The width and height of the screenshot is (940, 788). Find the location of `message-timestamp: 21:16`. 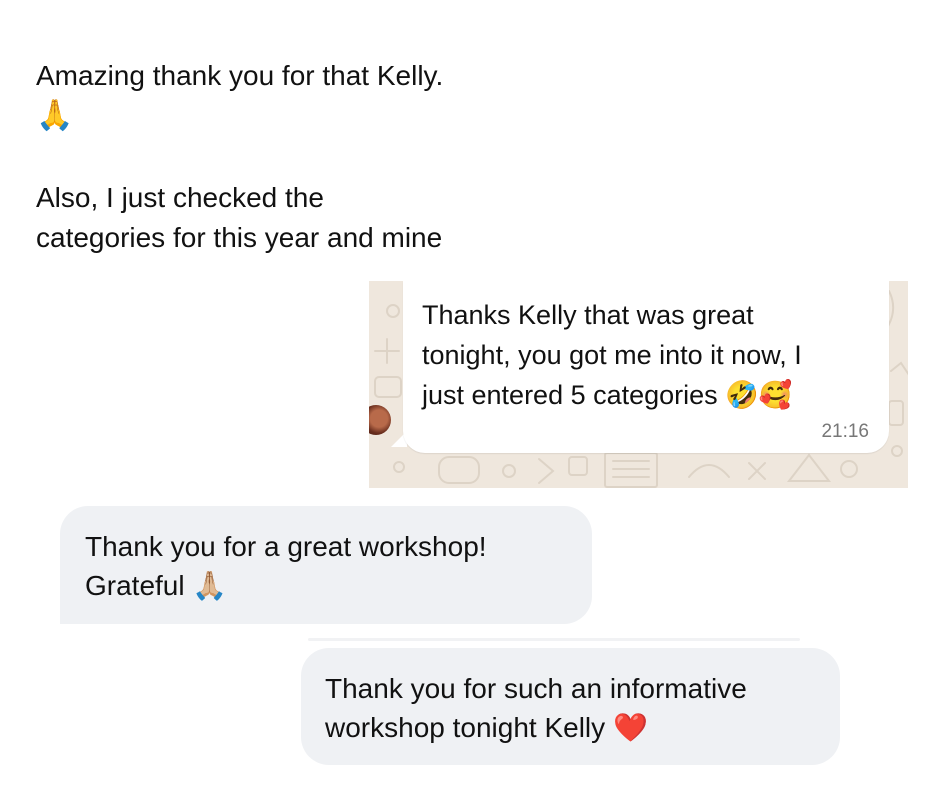

message-timestamp: 21:16 is located at coordinates (845, 431).